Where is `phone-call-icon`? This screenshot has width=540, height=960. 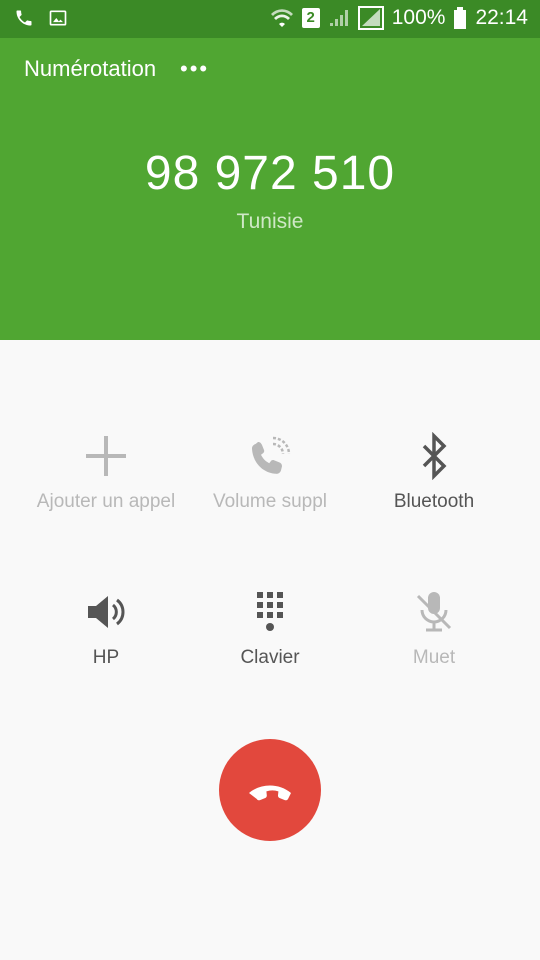
phone-call-icon is located at coordinates (24, 18).